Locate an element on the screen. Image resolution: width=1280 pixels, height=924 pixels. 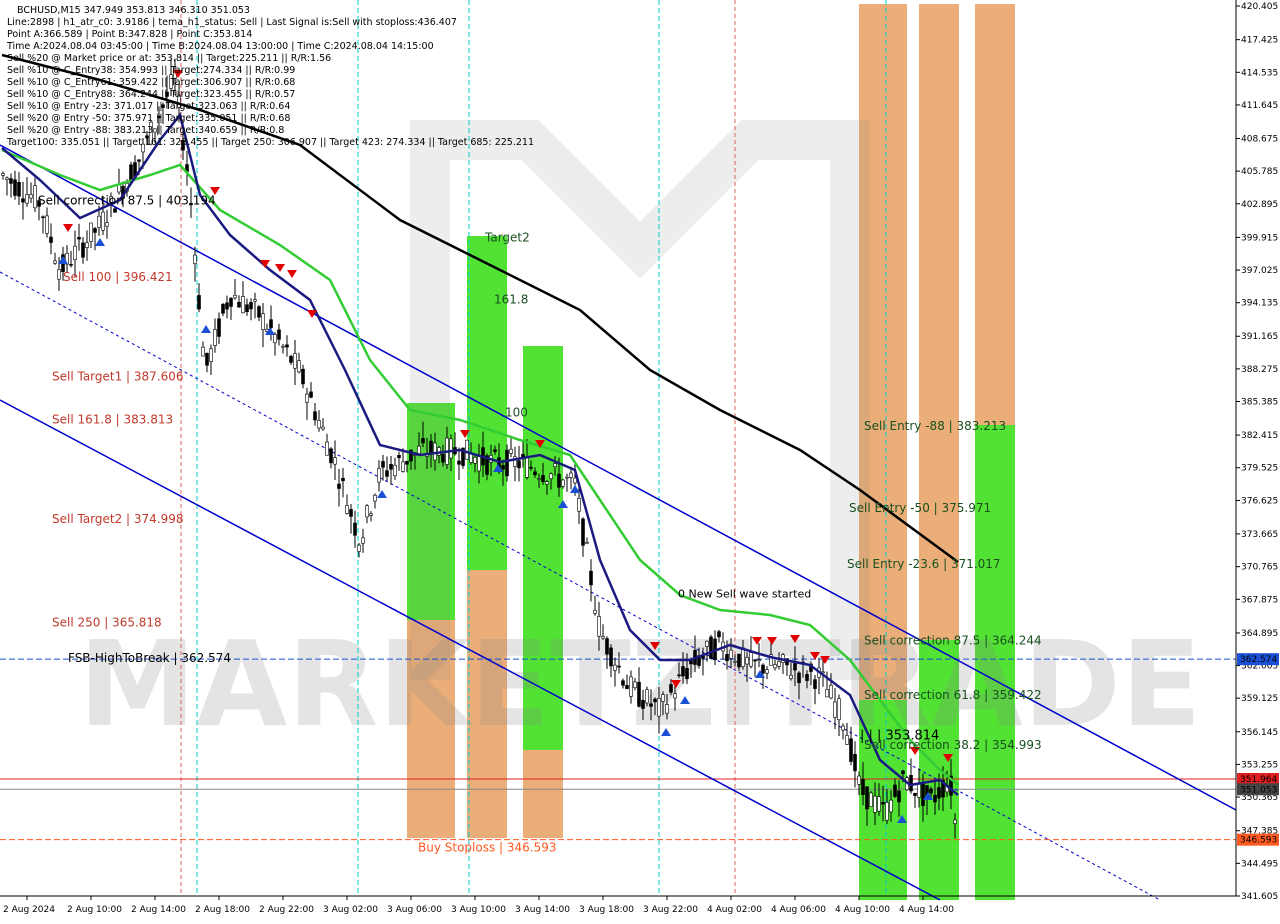
price-tick-label: 414.535 is located at coordinates (1259, 73).